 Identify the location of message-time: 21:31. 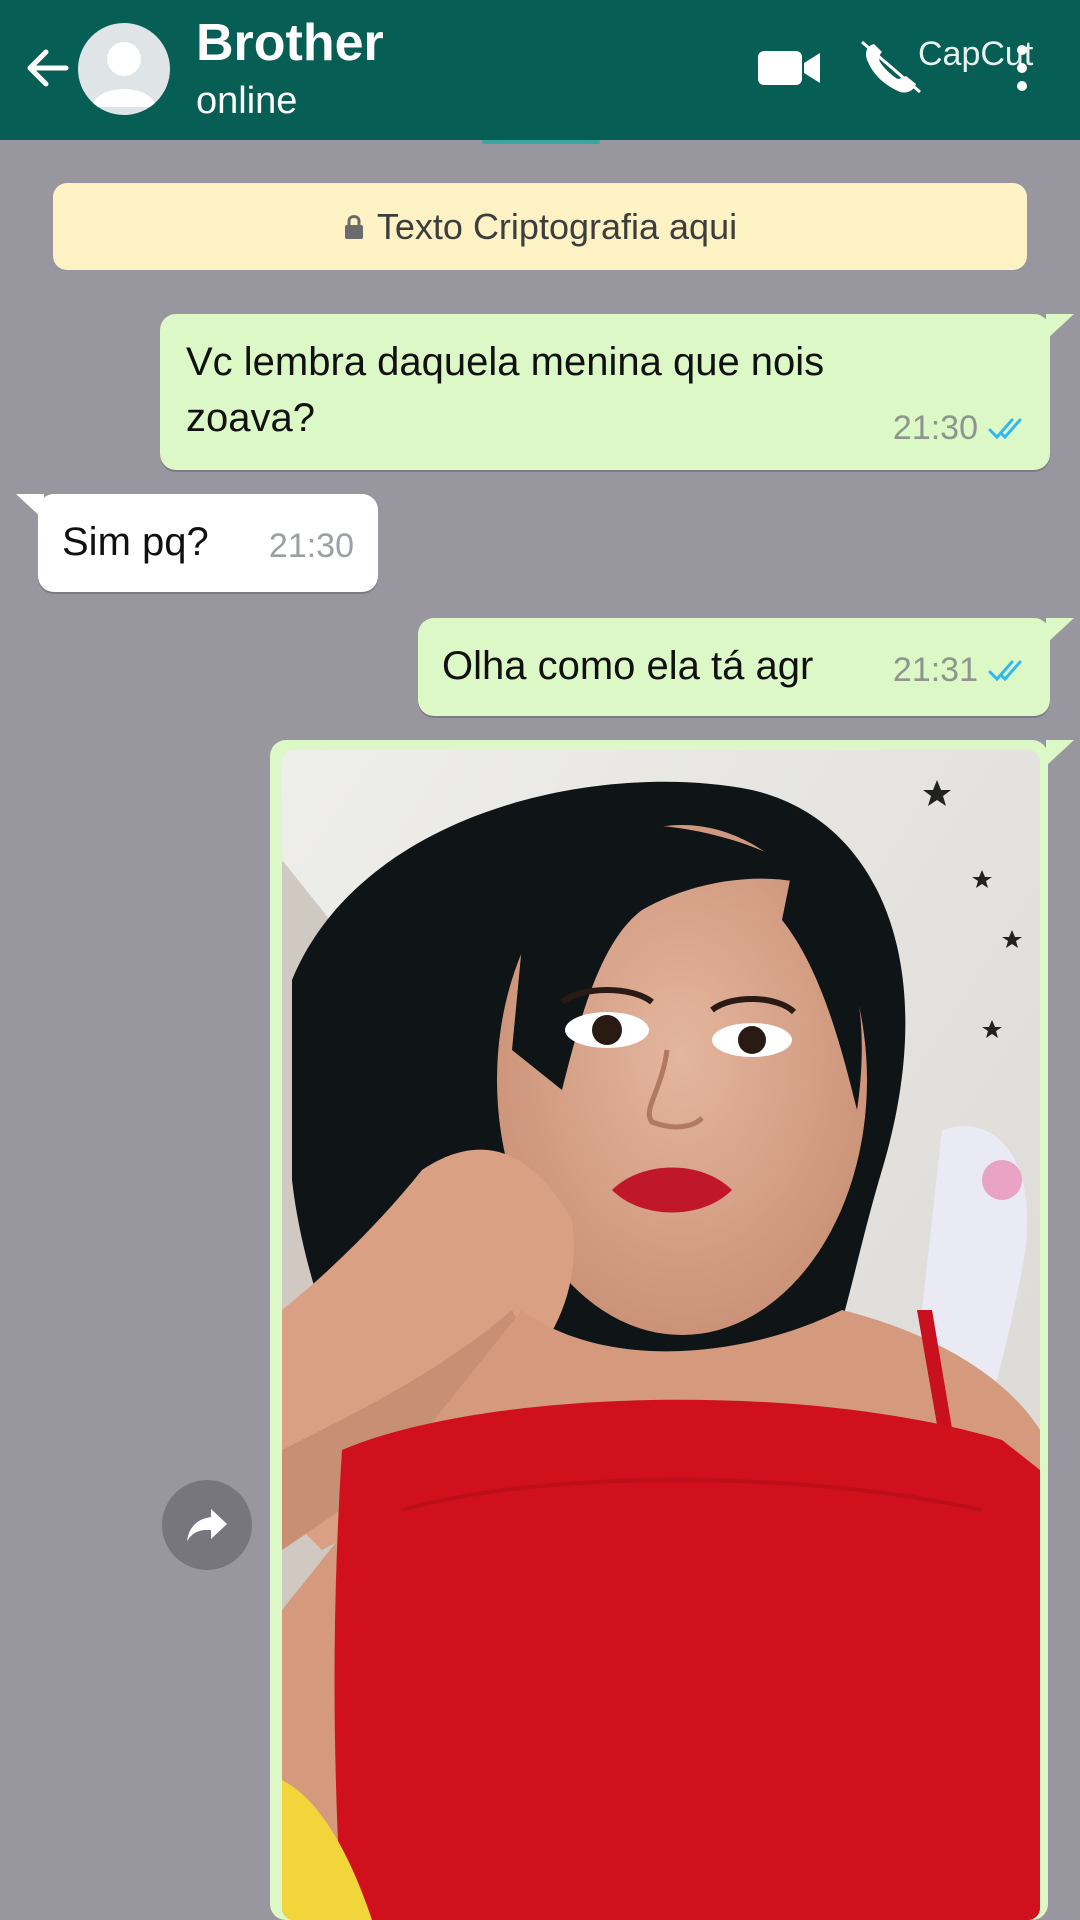
(935, 670).